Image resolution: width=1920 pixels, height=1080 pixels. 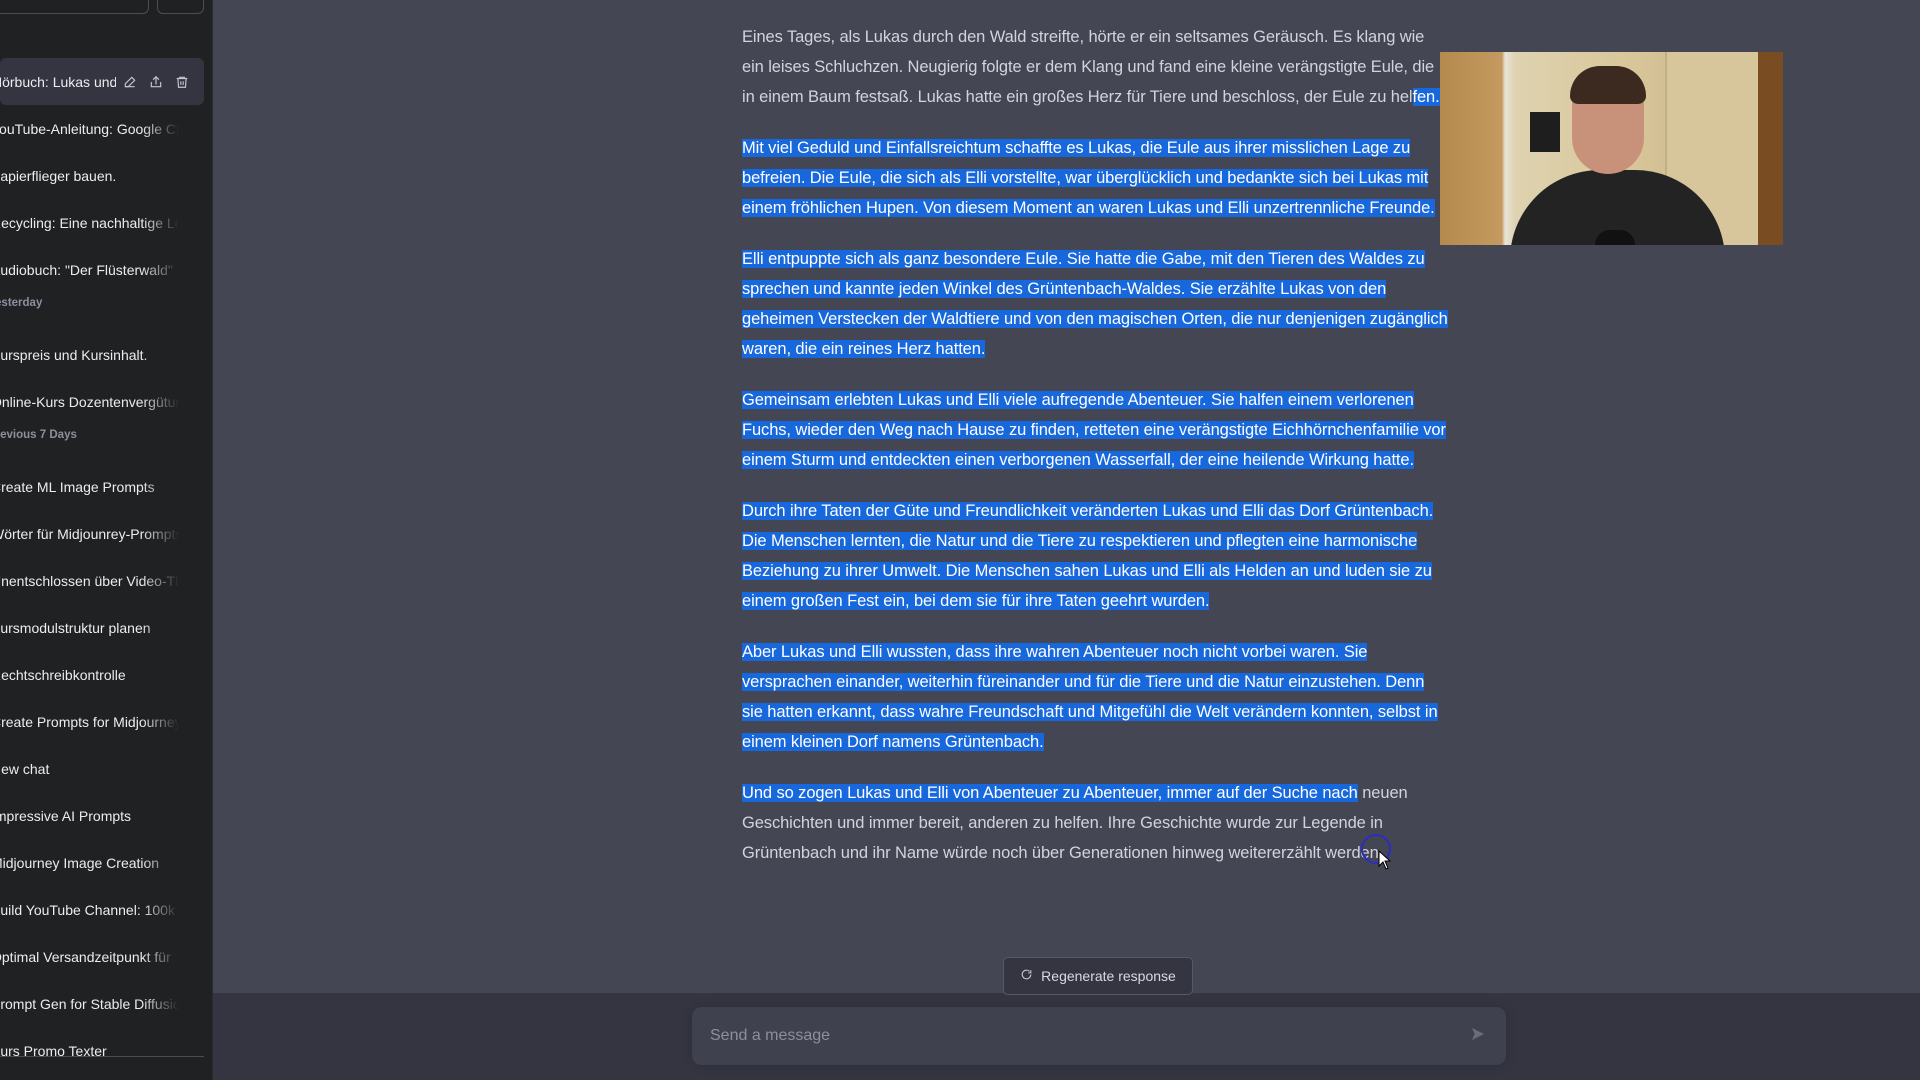 I want to click on sidebar-chat-item: YouTube-Anleitung: Google Chrome, so click(x=102, y=128).